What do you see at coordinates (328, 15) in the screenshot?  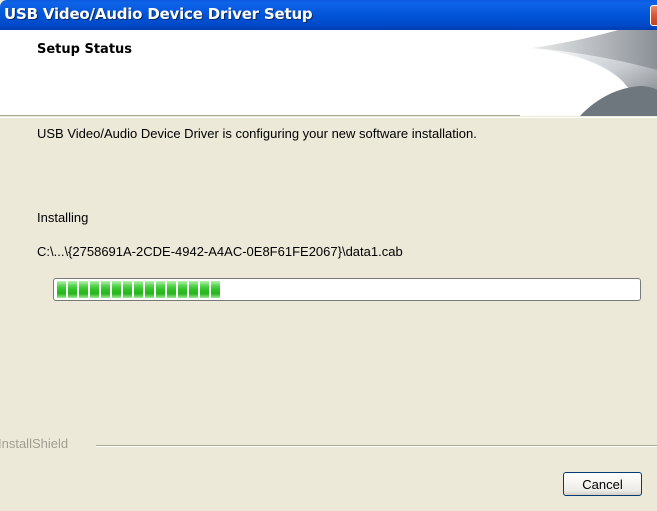 I see `title-bar: USB Video/Audio Device Driver Setup` at bounding box center [328, 15].